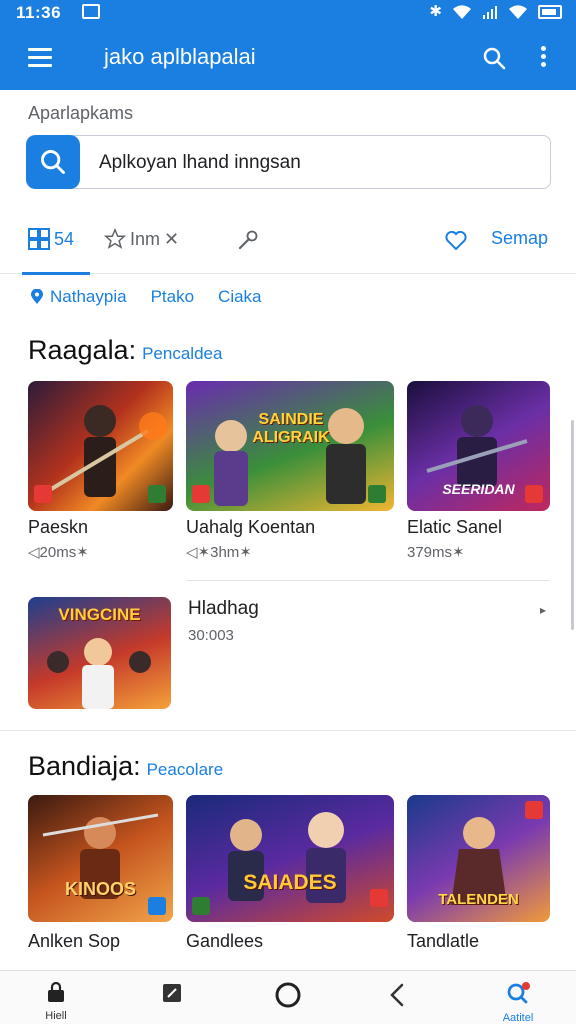 Image resolution: width=576 pixels, height=1024 pixels. What do you see at coordinates (478, 446) in the screenshot?
I see `game-thumbnail: SEERIDAN` at bounding box center [478, 446].